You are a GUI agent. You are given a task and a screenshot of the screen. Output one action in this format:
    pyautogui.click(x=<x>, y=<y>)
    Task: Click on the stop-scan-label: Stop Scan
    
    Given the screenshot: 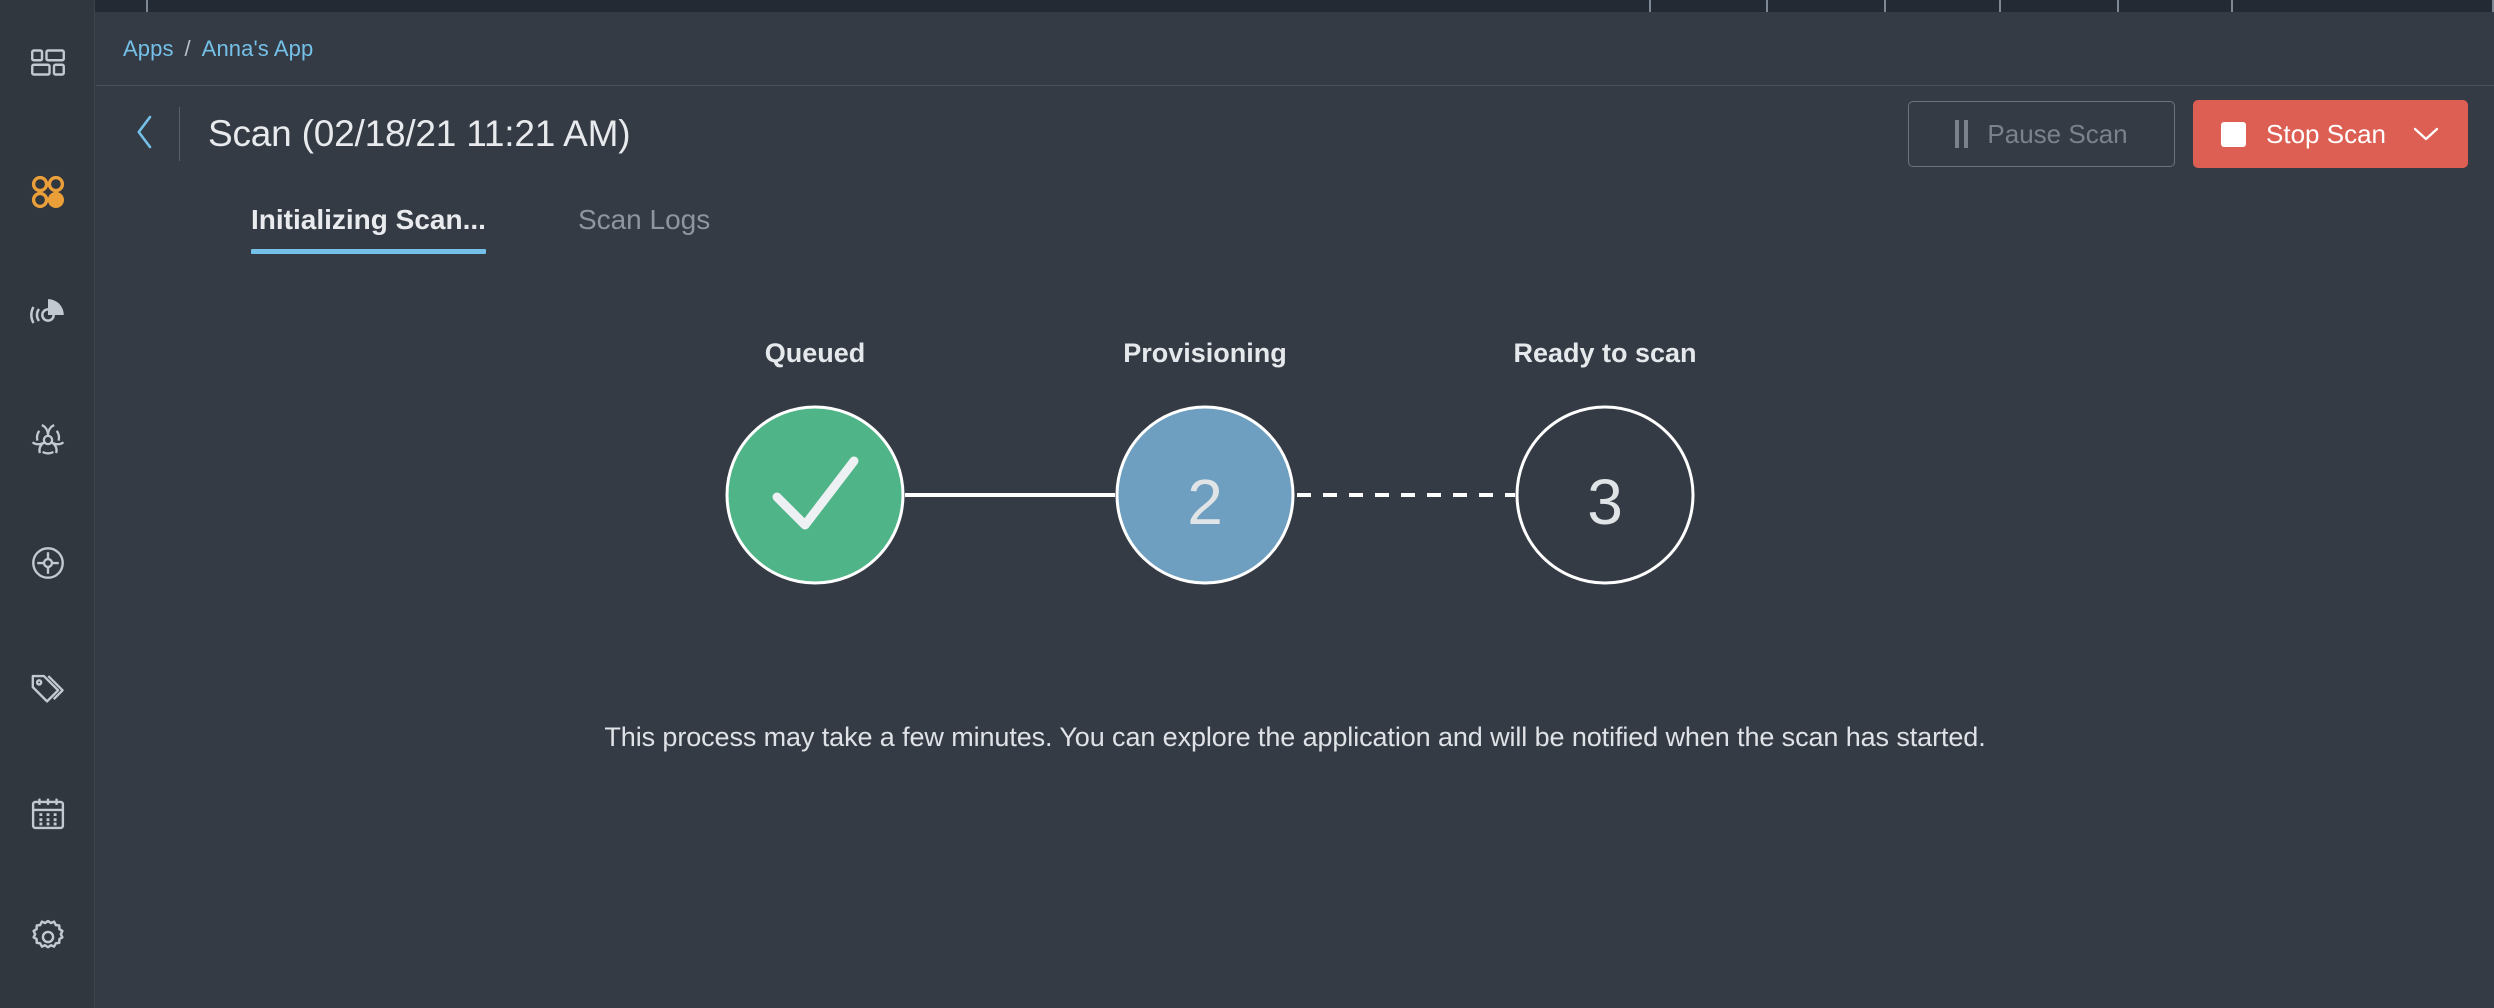 What is the action you would take?
    pyautogui.click(x=2326, y=133)
    